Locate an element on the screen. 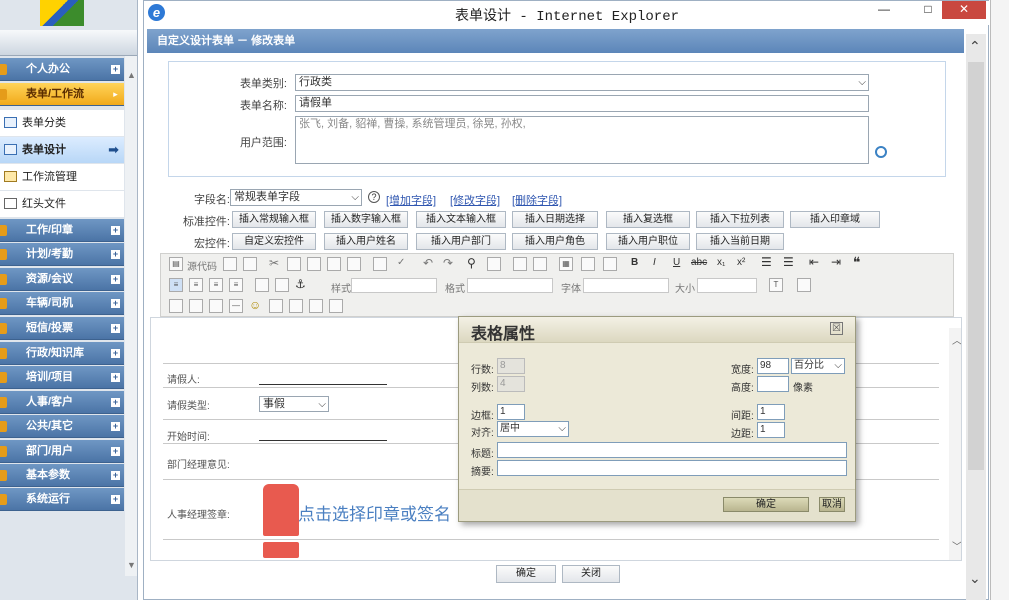  insert-checkbox-button: 插入复选框 is located at coordinates (648, 219).